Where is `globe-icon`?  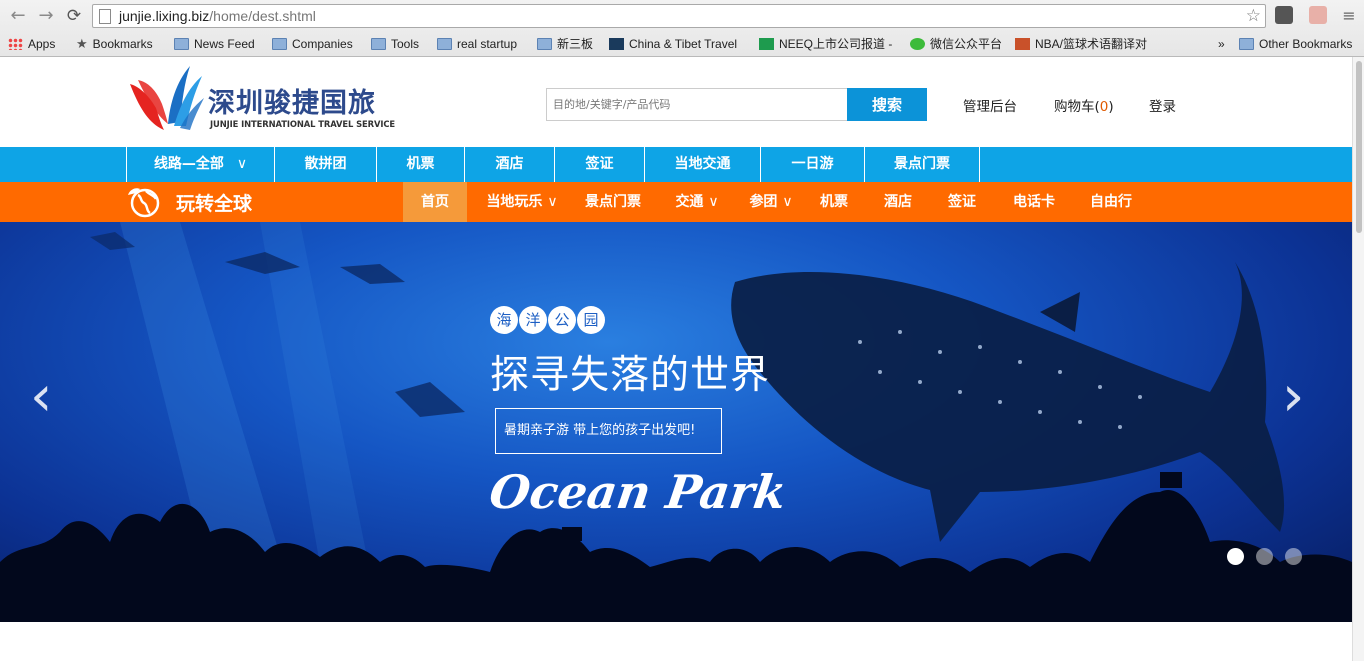
globe-icon is located at coordinates (144, 203).